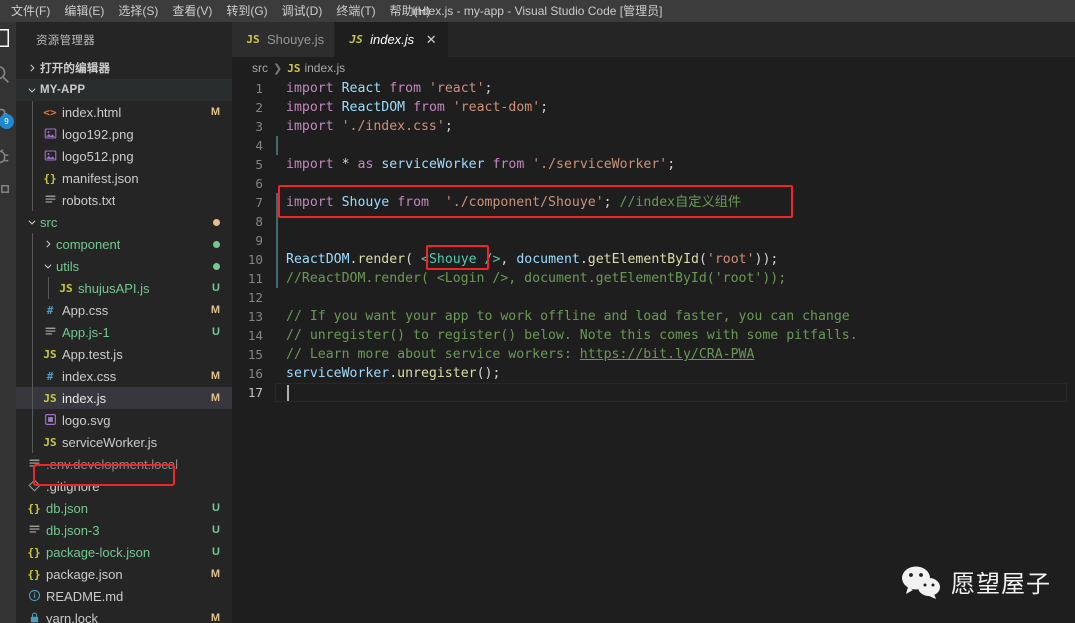 This screenshot has width=1075, height=623. I want to click on code-line: 6, so click(653, 183).